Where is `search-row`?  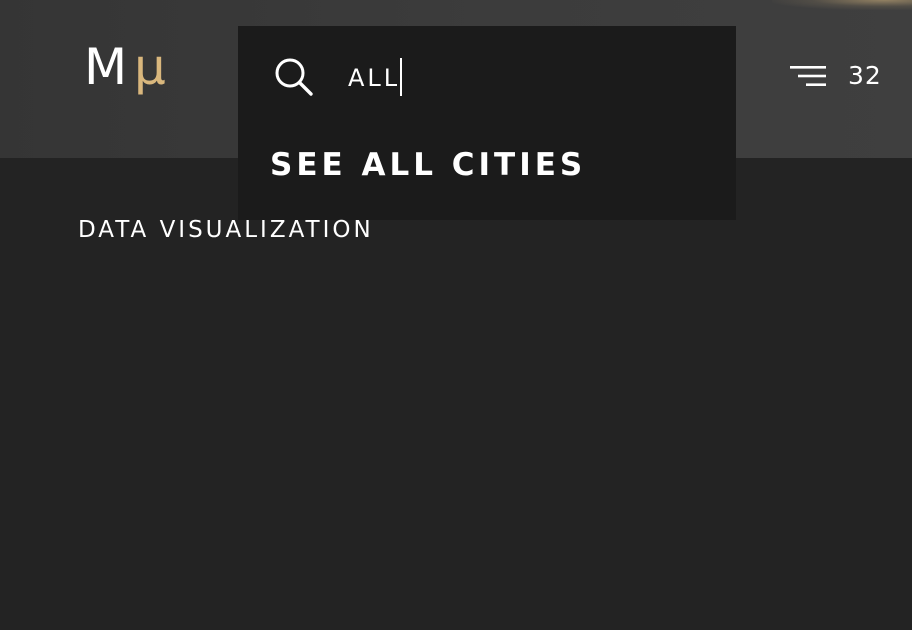
search-row is located at coordinates (487, 76).